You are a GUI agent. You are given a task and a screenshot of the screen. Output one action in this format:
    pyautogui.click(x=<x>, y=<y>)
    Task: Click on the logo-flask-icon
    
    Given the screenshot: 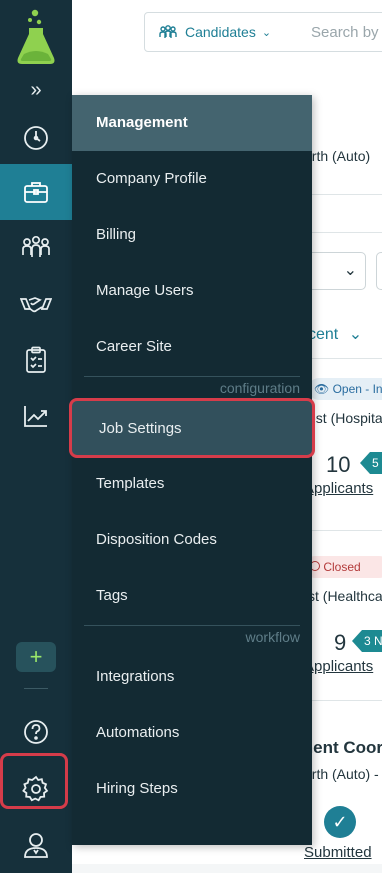 What is the action you would take?
    pyautogui.click(x=36, y=35)
    